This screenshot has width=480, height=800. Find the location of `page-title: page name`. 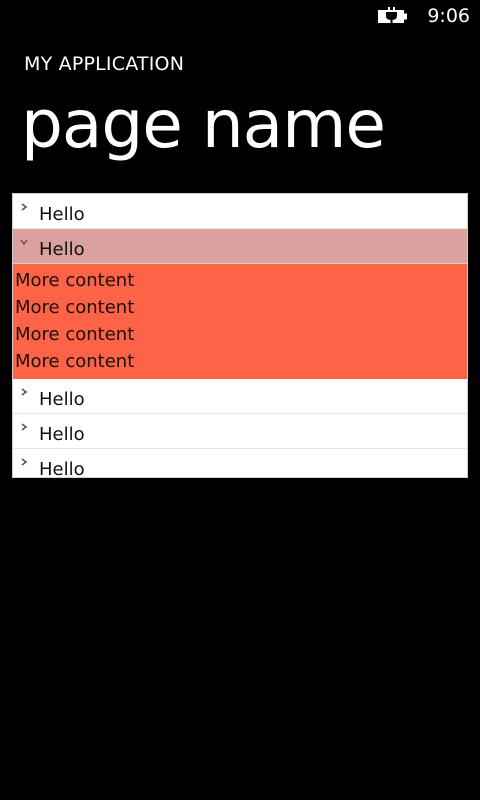

page-title: page name is located at coordinates (203, 124).